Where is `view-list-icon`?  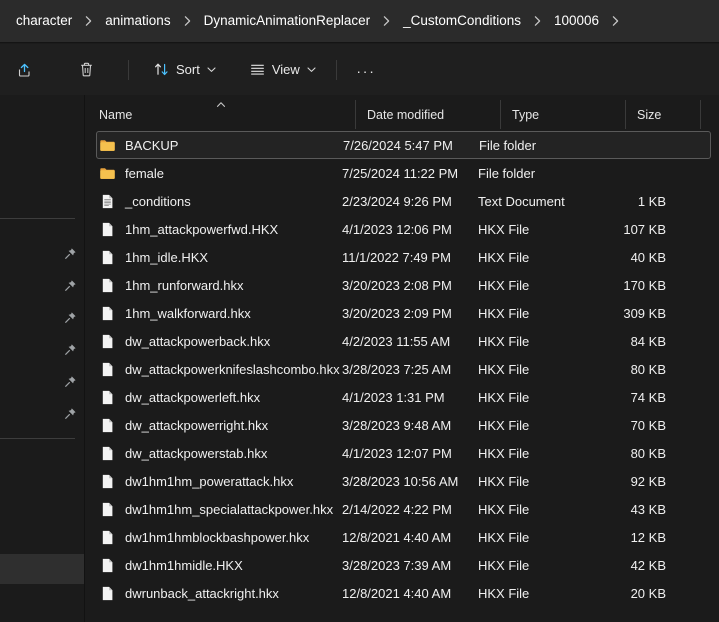 view-list-icon is located at coordinates (257, 69).